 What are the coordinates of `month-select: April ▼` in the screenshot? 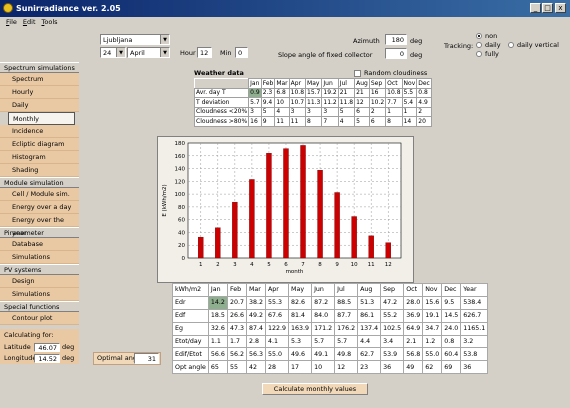 It's located at (148, 52).